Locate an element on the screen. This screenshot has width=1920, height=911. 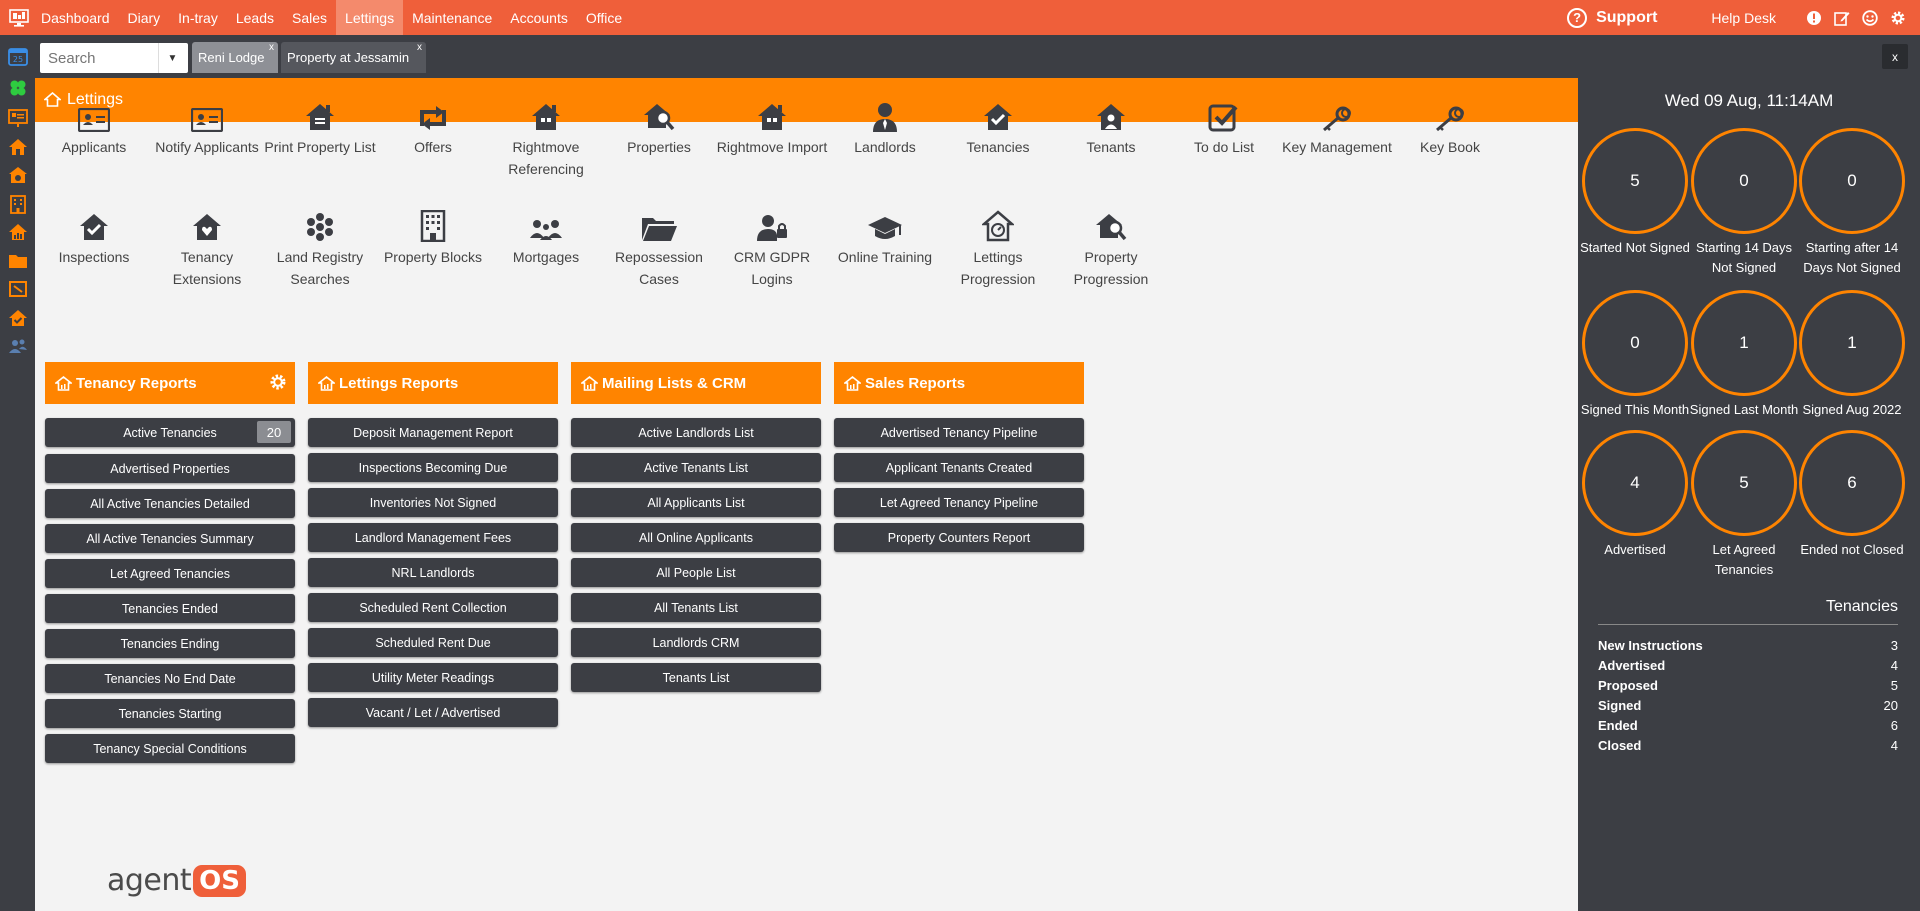
list-all-people: All People List is located at coordinates (696, 572).